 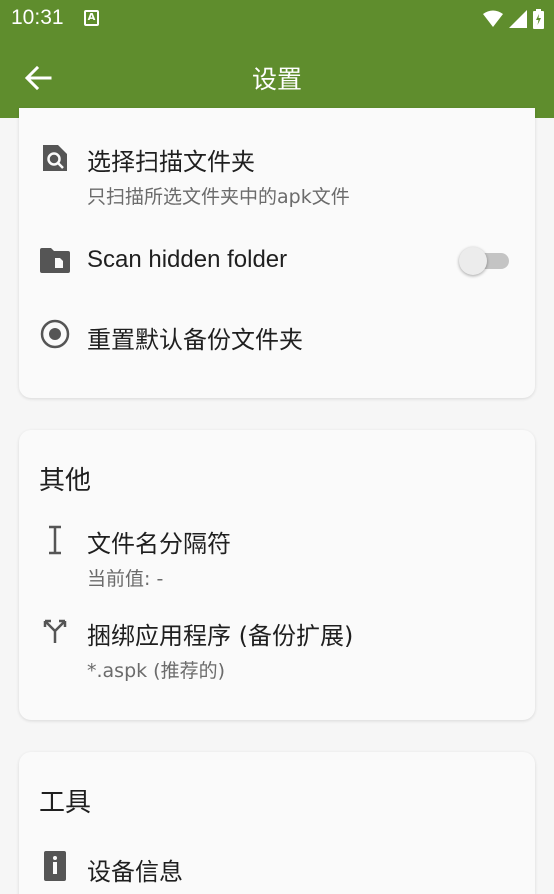 What do you see at coordinates (159, 544) in the screenshot?
I see `item-title: 文件名分隔符` at bounding box center [159, 544].